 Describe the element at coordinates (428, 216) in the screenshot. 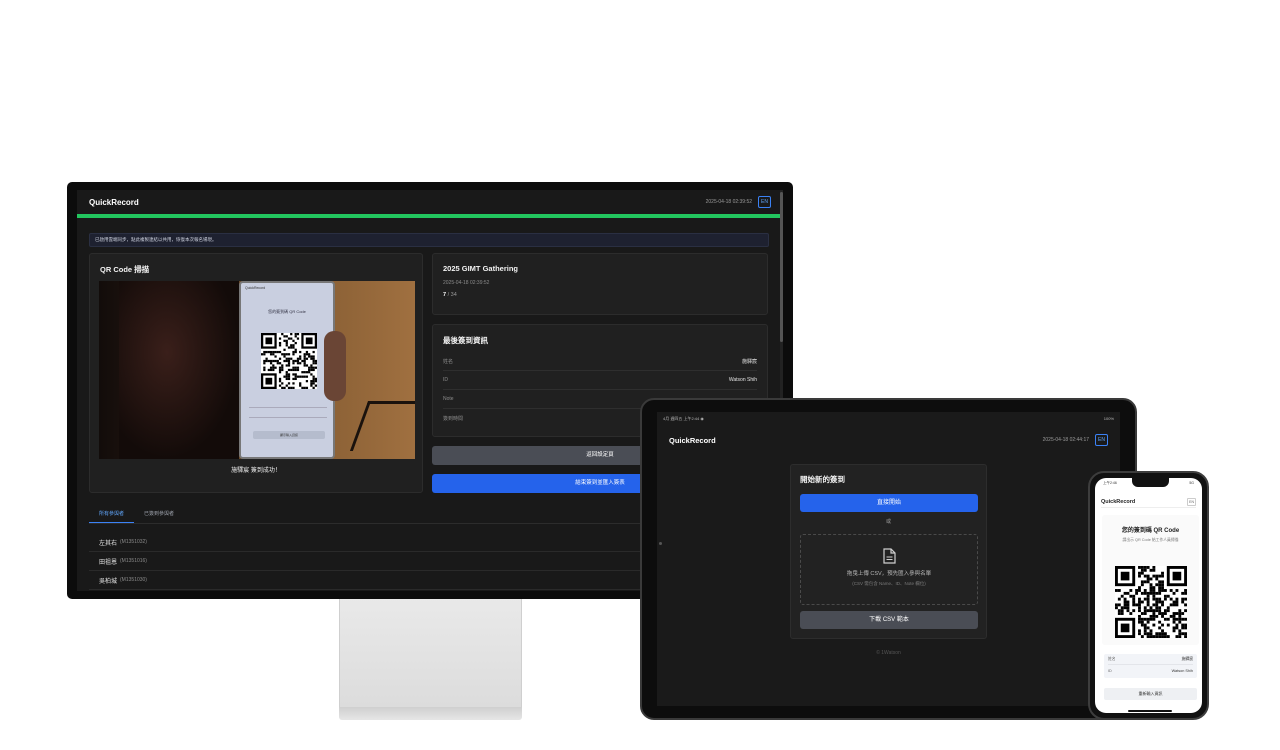

I see `progress-bar` at that location.